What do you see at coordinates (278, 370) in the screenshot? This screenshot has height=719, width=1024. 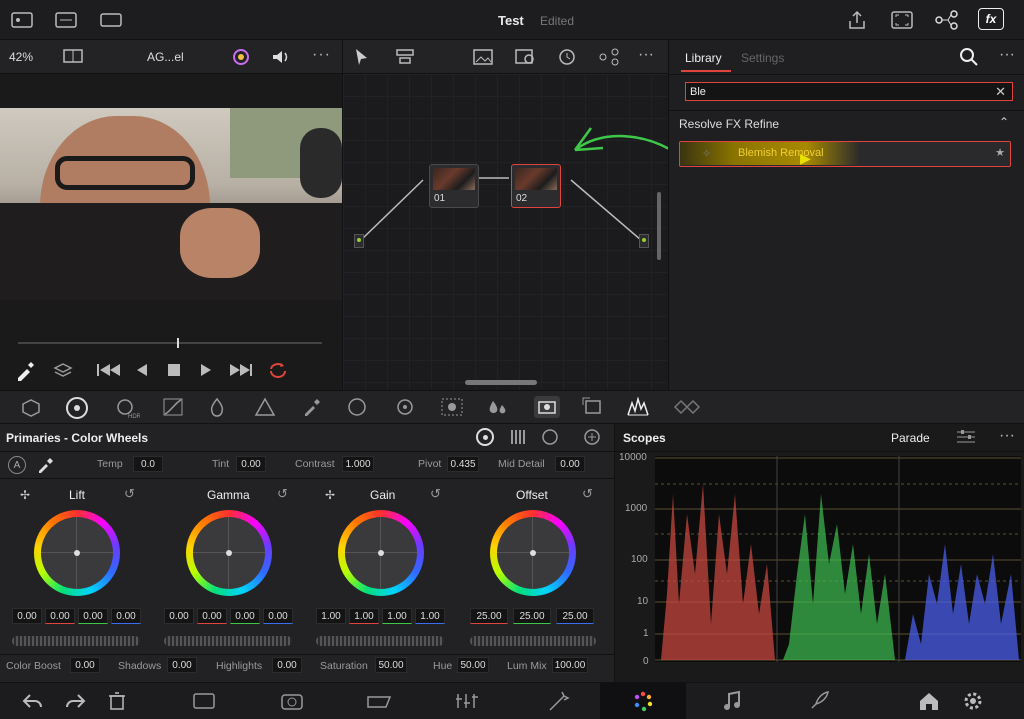 I see `loop-icon` at bounding box center [278, 370].